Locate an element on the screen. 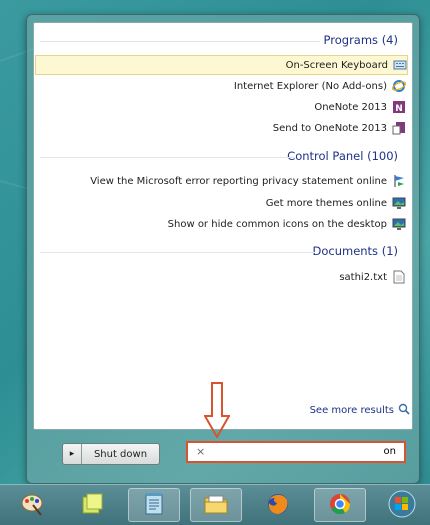 This screenshot has width=430, height=525. notepad-icon is located at coordinates (154, 505).